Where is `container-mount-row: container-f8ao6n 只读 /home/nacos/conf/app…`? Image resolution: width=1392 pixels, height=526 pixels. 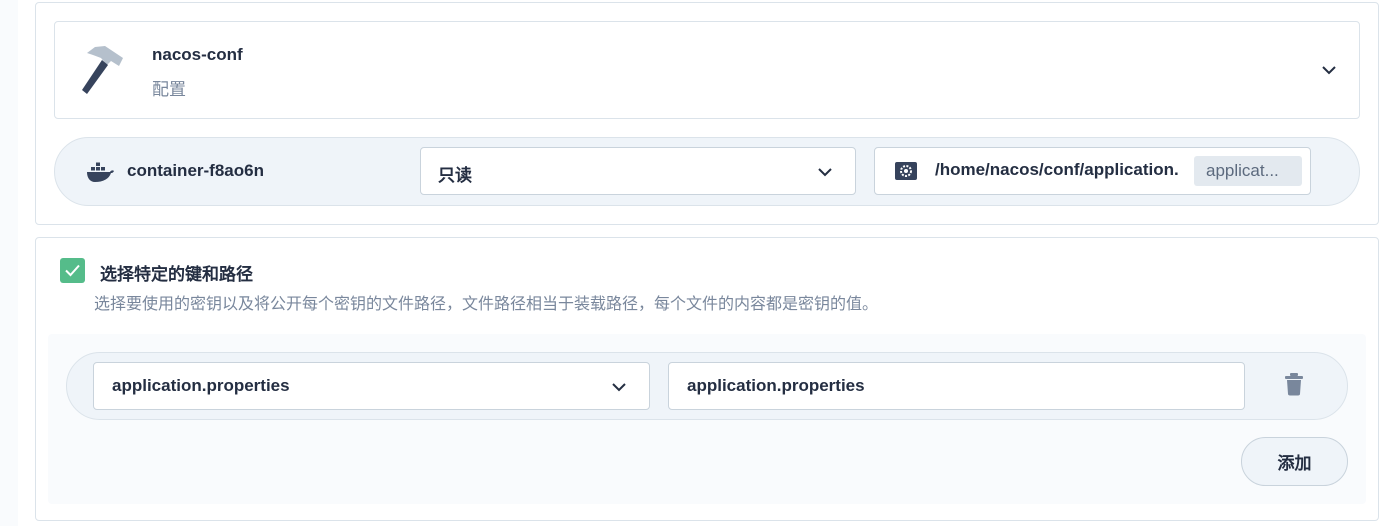
container-mount-row: container-f8ao6n 只读 /home/nacos/conf/app… is located at coordinates (707, 171).